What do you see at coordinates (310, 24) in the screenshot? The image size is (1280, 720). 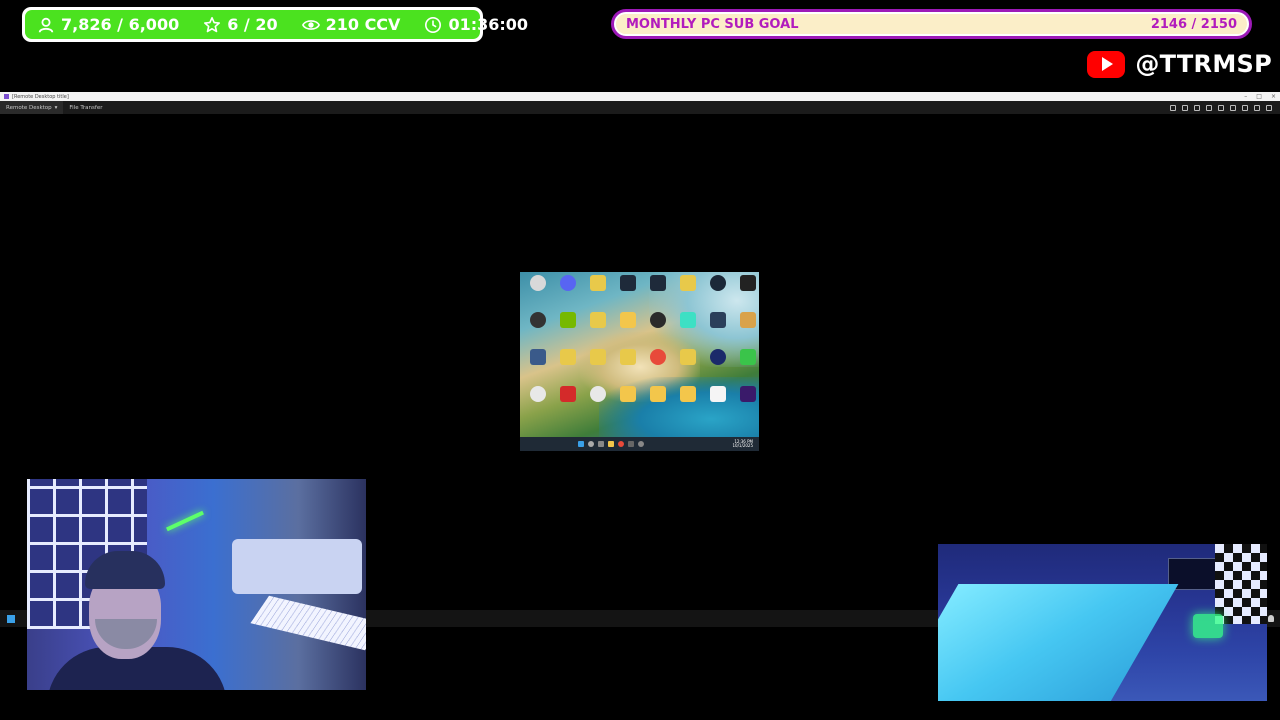 I see `eye-icon` at bounding box center [310, 24].